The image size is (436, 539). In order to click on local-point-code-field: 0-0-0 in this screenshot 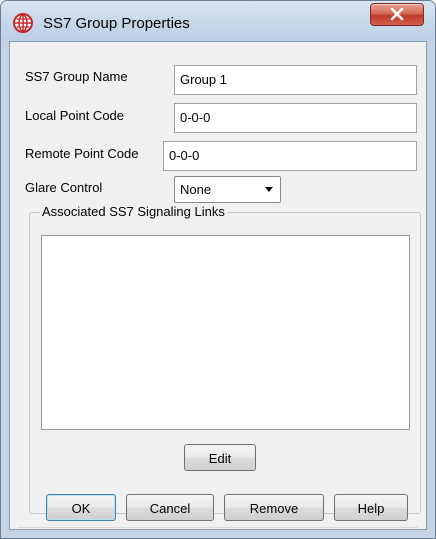, I will do `click(295, 118)`.